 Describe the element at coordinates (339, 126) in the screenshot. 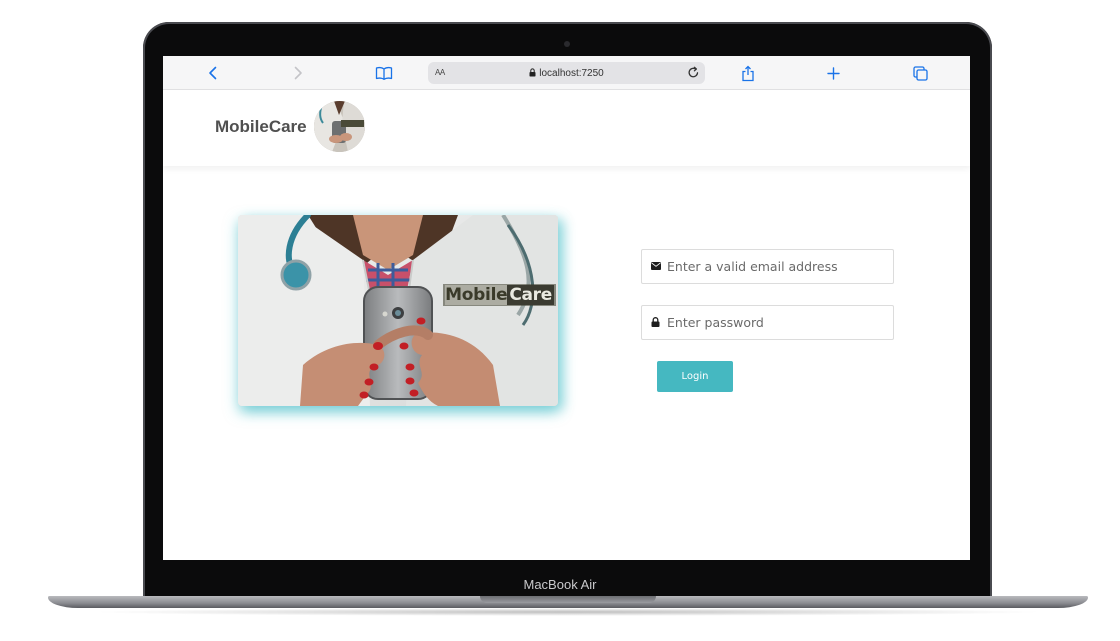

I see `brand-logo` at that location.